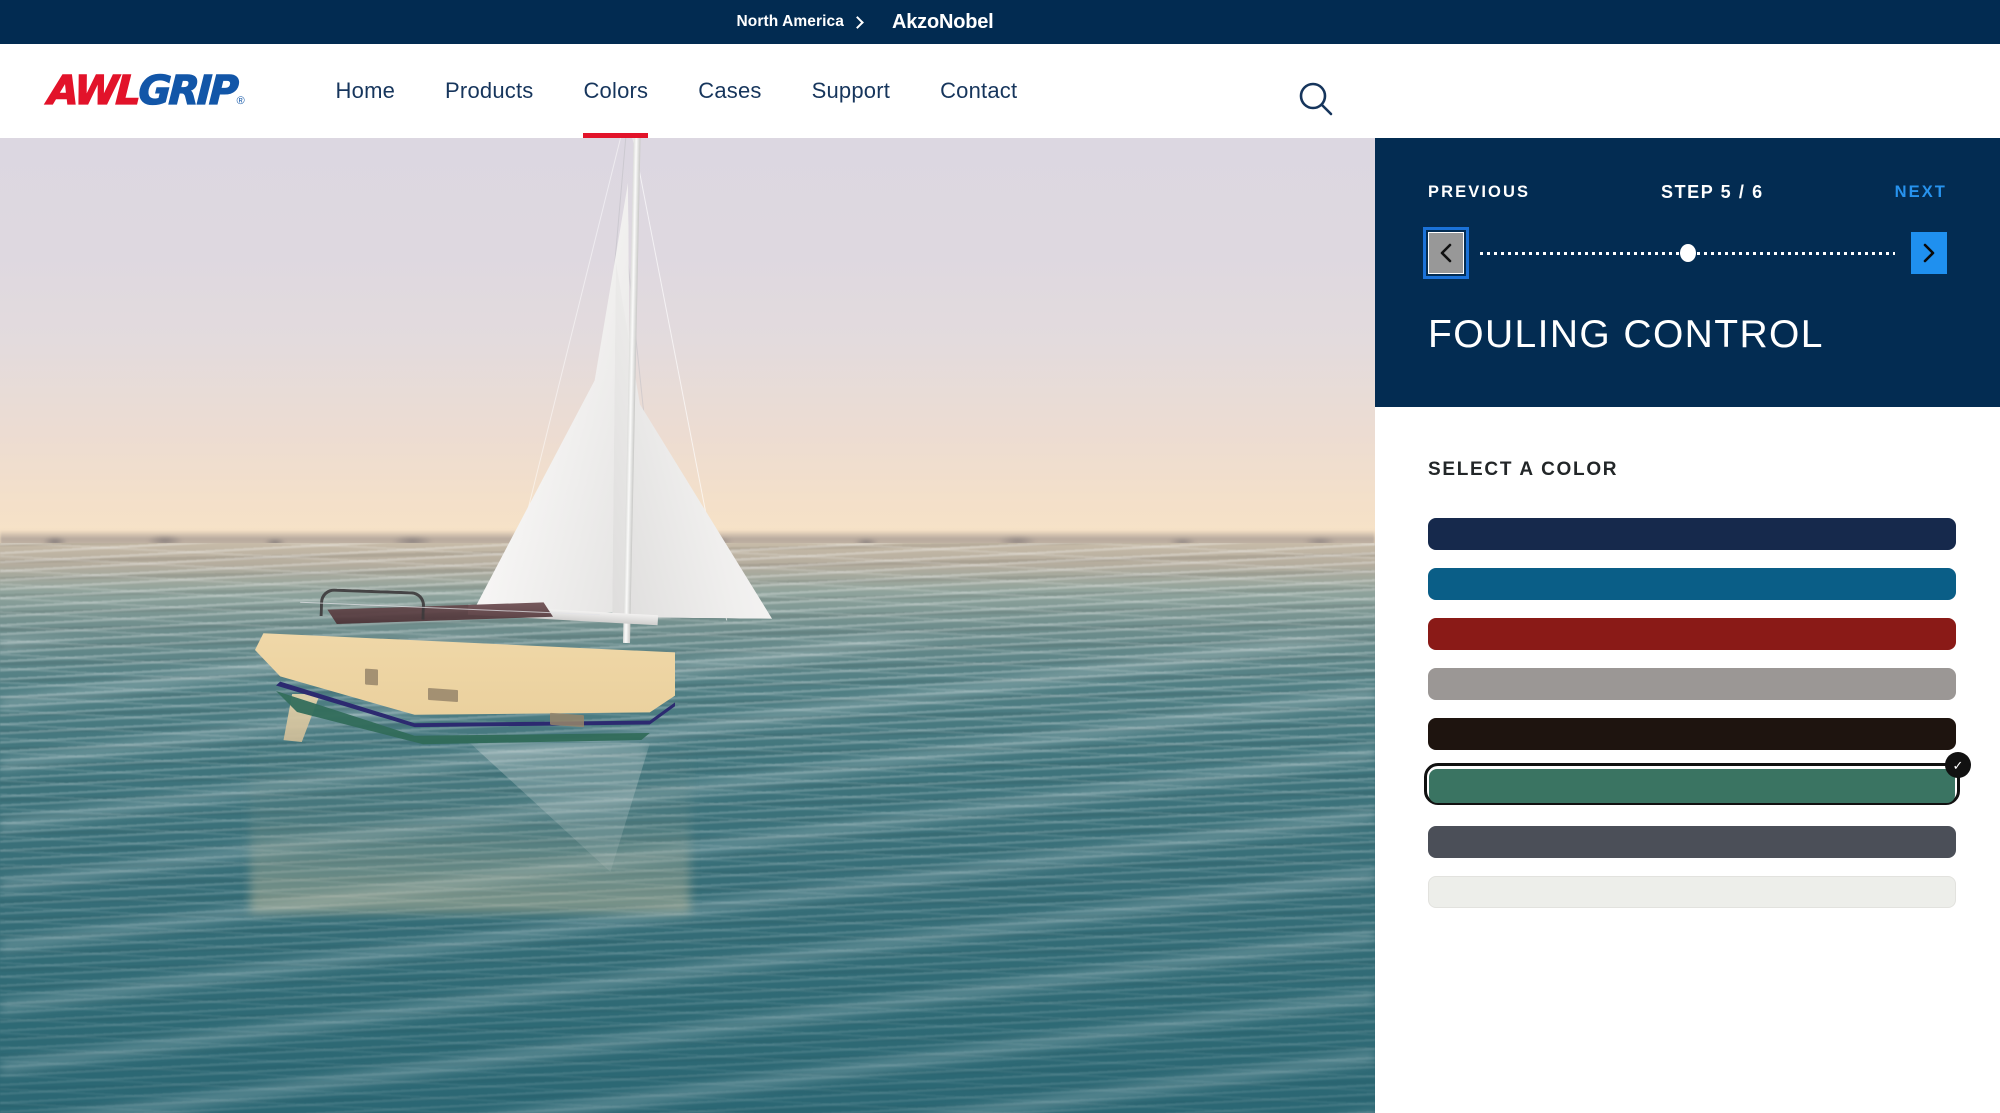 The width and height of the screenshot is (2000, 1113). I want to click on color-swatch-navy-blue, so click(1692, 534).